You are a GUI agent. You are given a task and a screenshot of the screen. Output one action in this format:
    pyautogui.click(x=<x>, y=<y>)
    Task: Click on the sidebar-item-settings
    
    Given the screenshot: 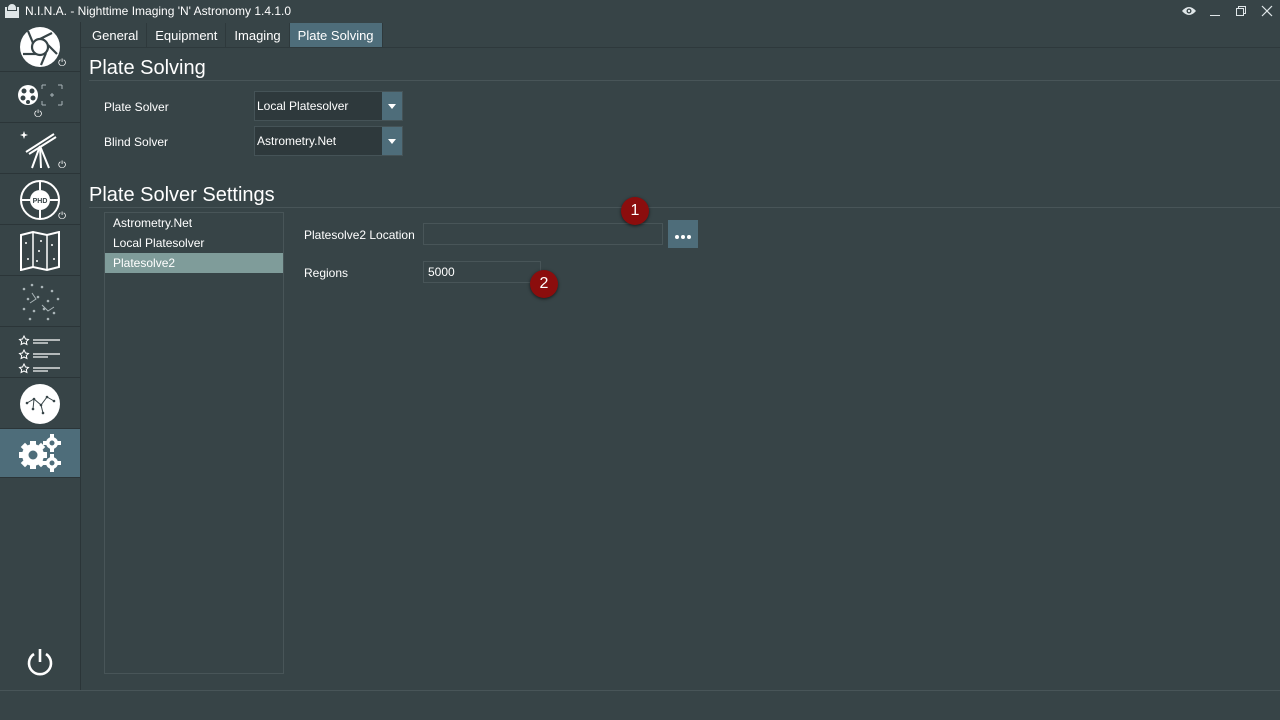 What is the action you would take?
    pyautogui.click(x=40, y=453)
    